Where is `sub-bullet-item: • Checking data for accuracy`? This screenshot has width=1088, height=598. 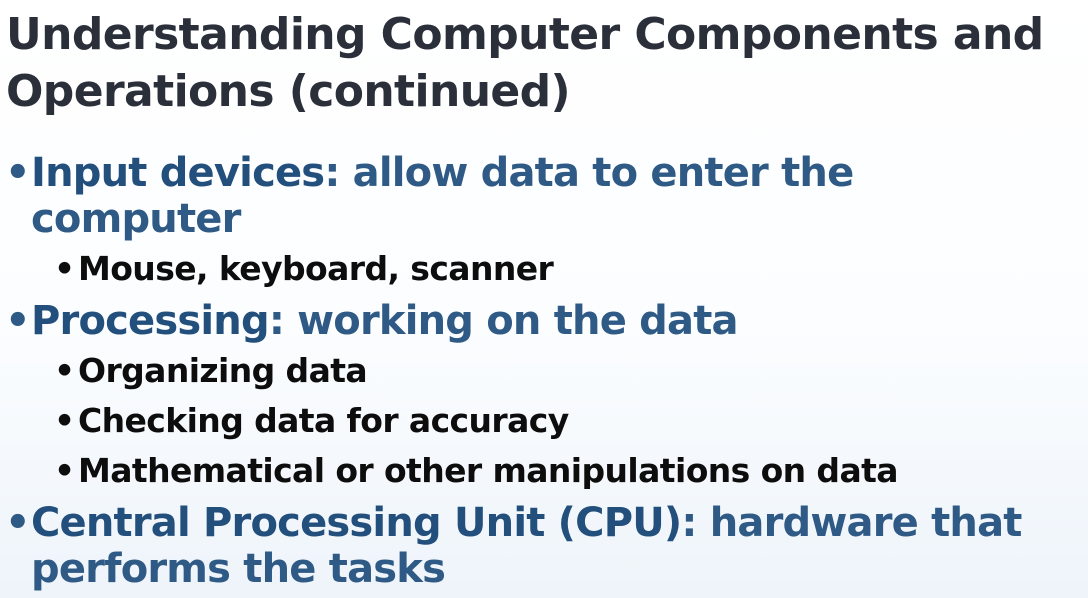
sub-bullet-item: • Checking data for accuracy is located at coordinates (544, 421).